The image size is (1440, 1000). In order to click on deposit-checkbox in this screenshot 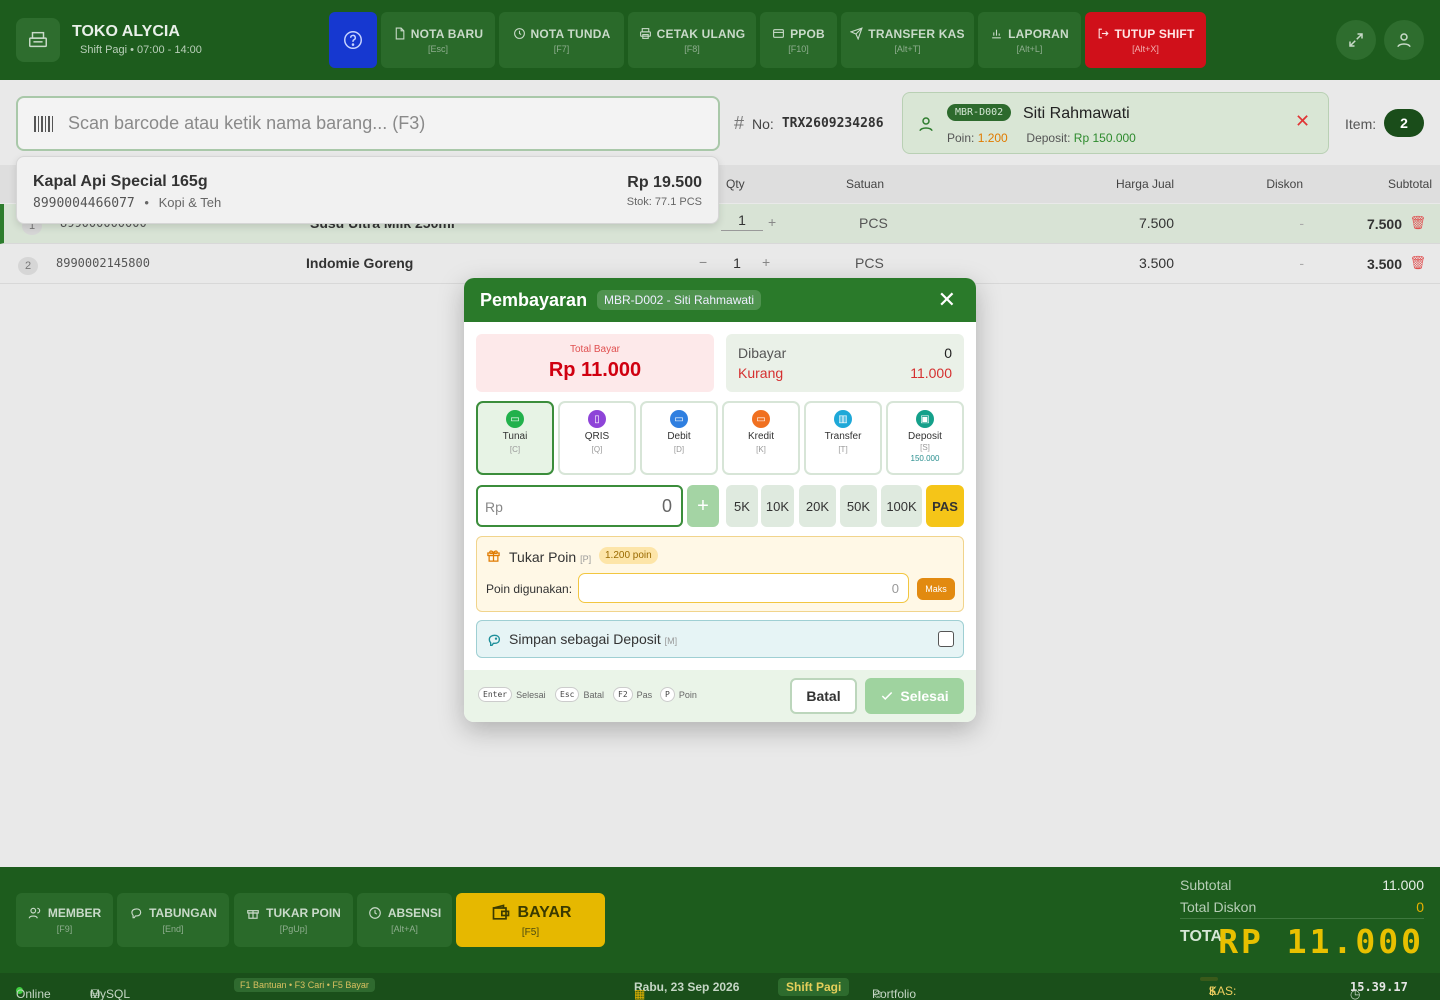, I will do `click(946, 639)`.